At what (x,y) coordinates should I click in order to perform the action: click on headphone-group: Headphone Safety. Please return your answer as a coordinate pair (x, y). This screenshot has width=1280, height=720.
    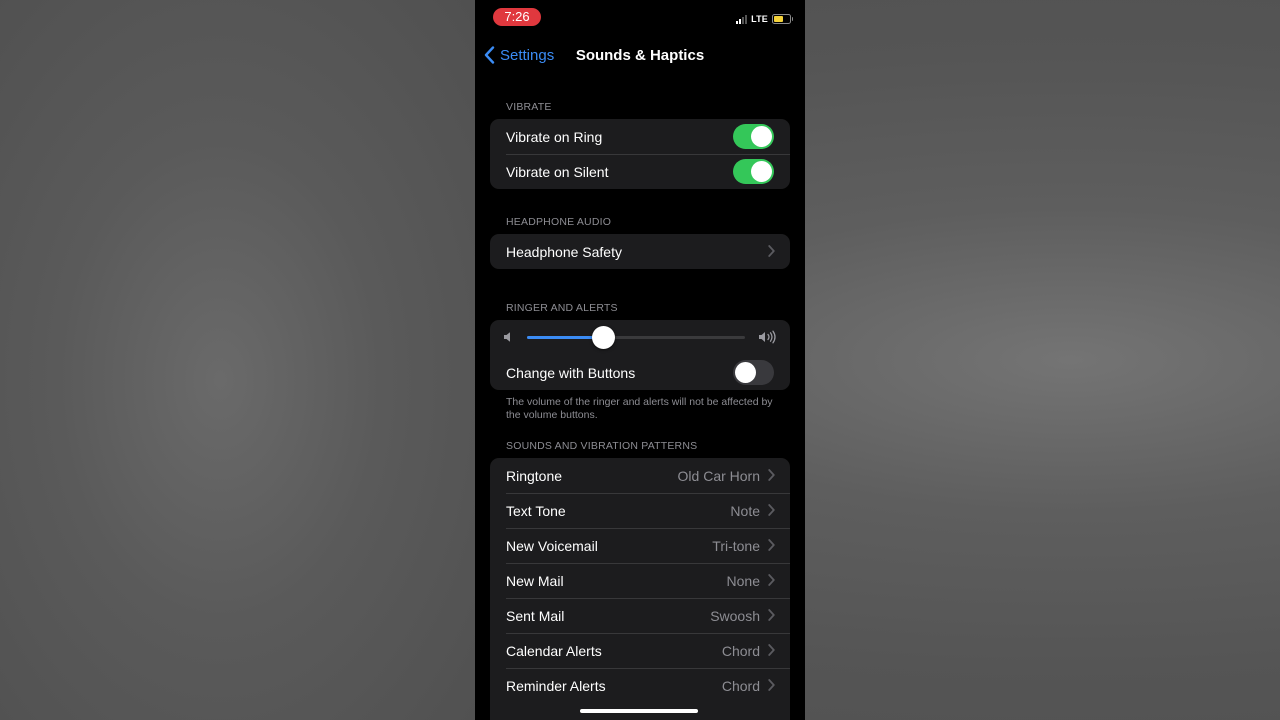
    Looking at the image, I should click on (640, 251).